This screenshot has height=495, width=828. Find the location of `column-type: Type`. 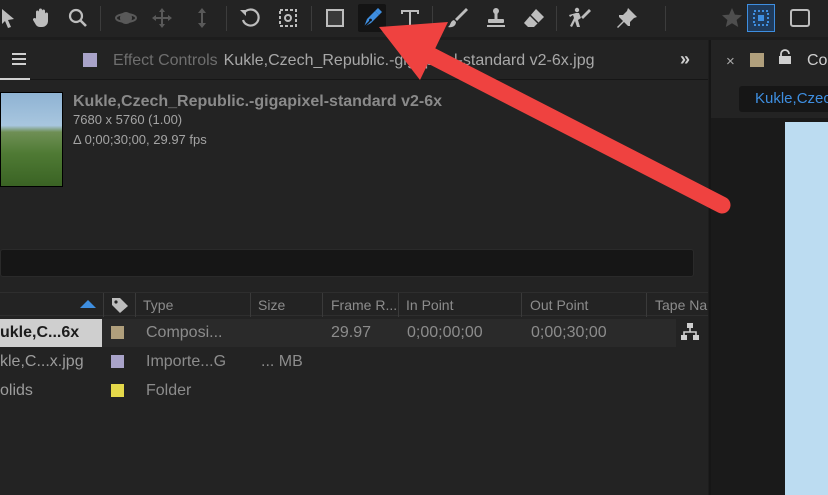

column-type: Type is located at coordinates (158, 305).